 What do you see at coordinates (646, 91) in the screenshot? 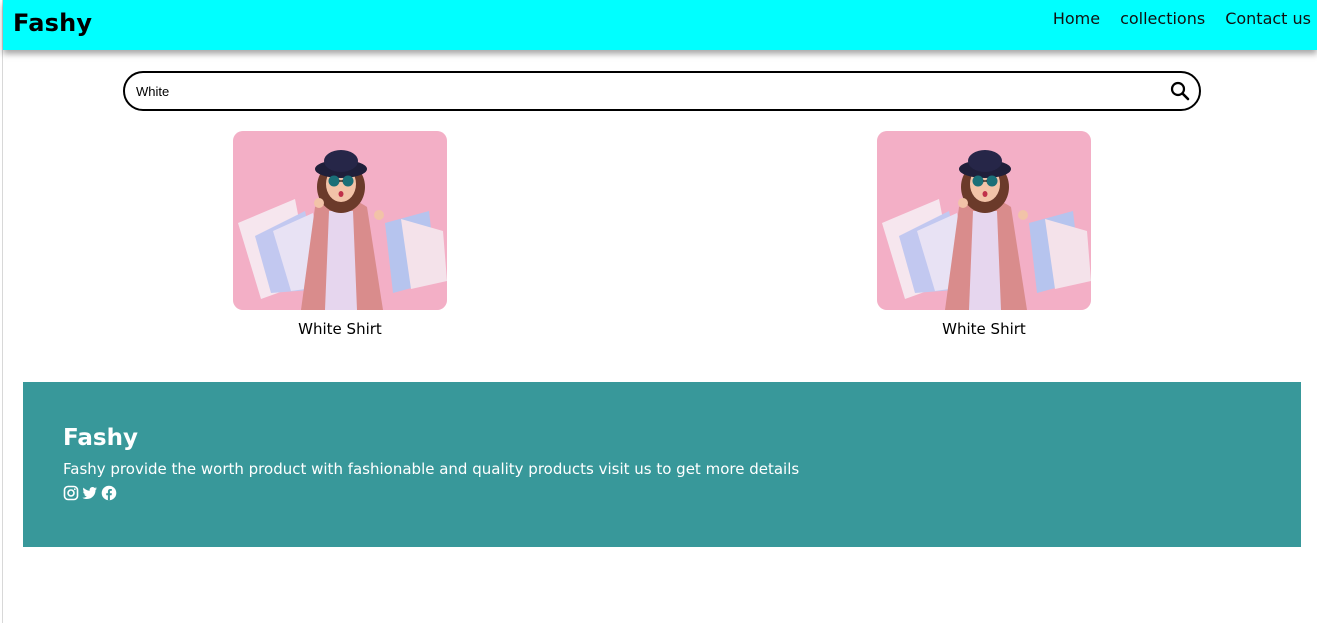
I see `search-input` at bounding box center [646, 91].